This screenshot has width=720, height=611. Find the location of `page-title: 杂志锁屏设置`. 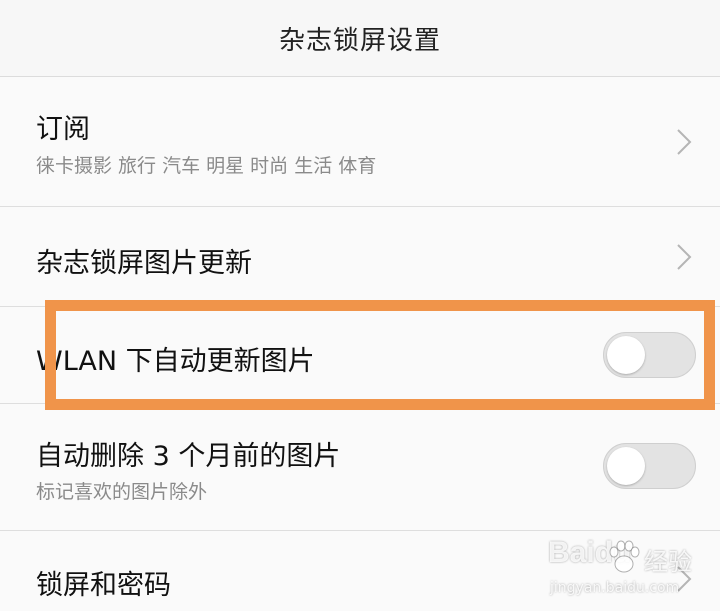

page-title: 杂志锁屏设置 is located at coordinates (359, 40).